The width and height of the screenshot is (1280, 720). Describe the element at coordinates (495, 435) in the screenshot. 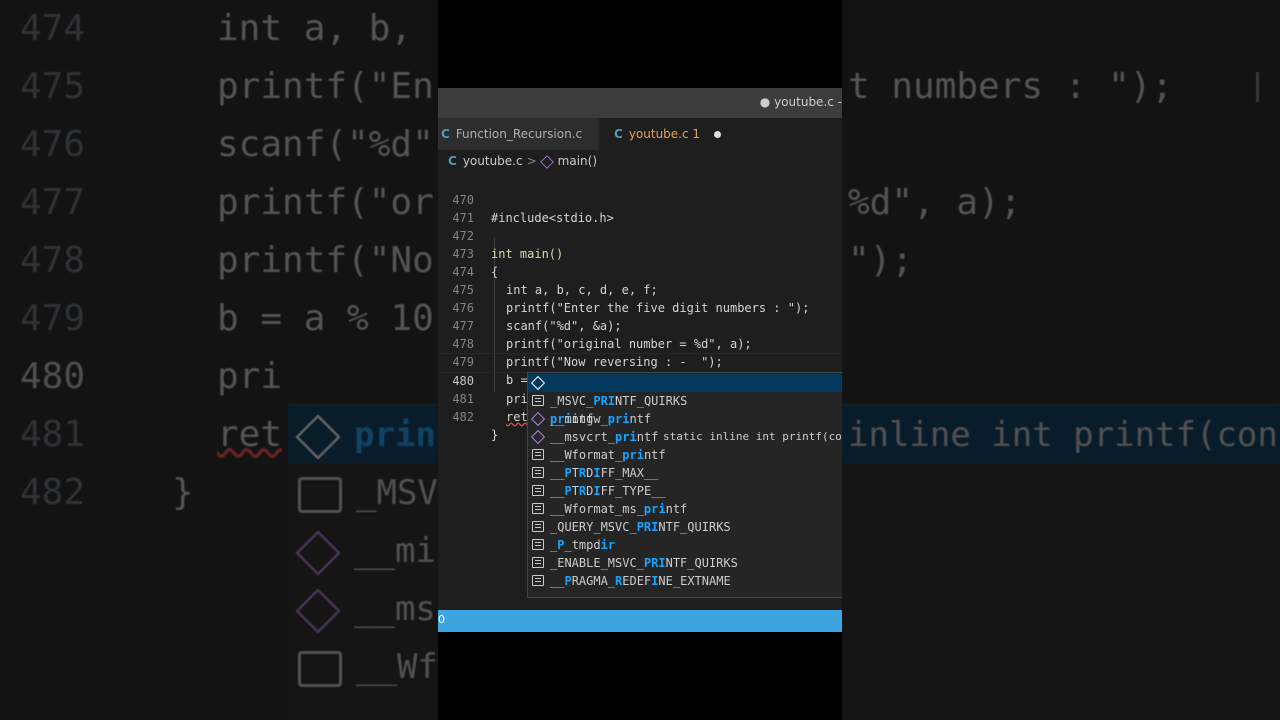

I see `line-text: }` at that location.